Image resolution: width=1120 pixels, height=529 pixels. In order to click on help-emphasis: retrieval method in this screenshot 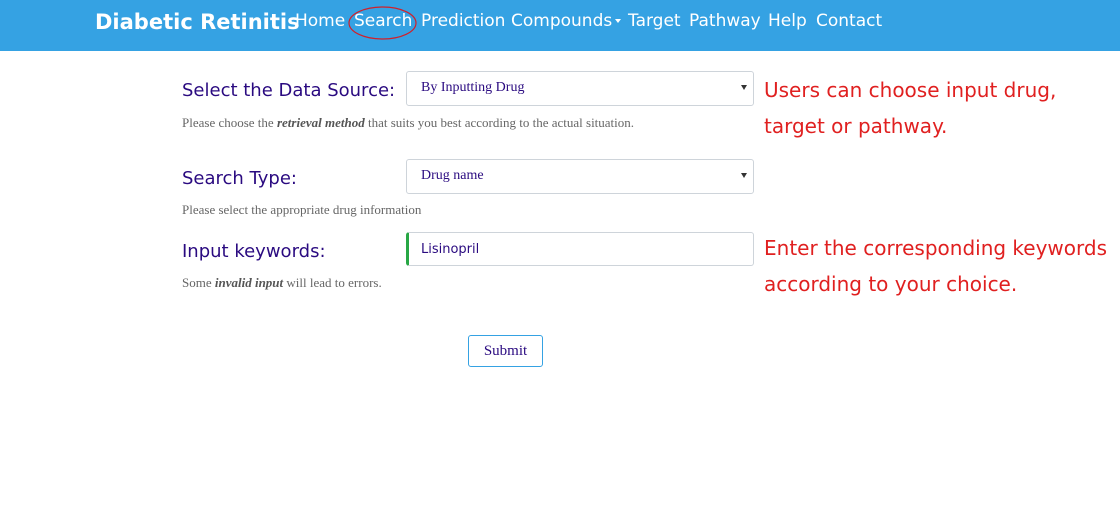, I will do `click(320, 122)`.